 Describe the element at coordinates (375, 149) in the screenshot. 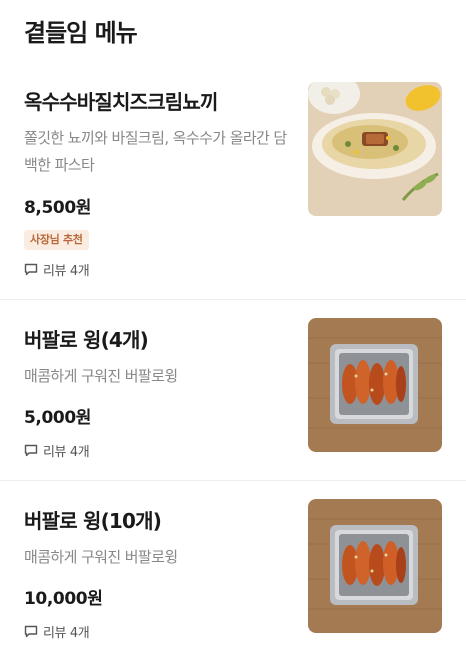

I see `gnocchi-dish-photo` at that location.